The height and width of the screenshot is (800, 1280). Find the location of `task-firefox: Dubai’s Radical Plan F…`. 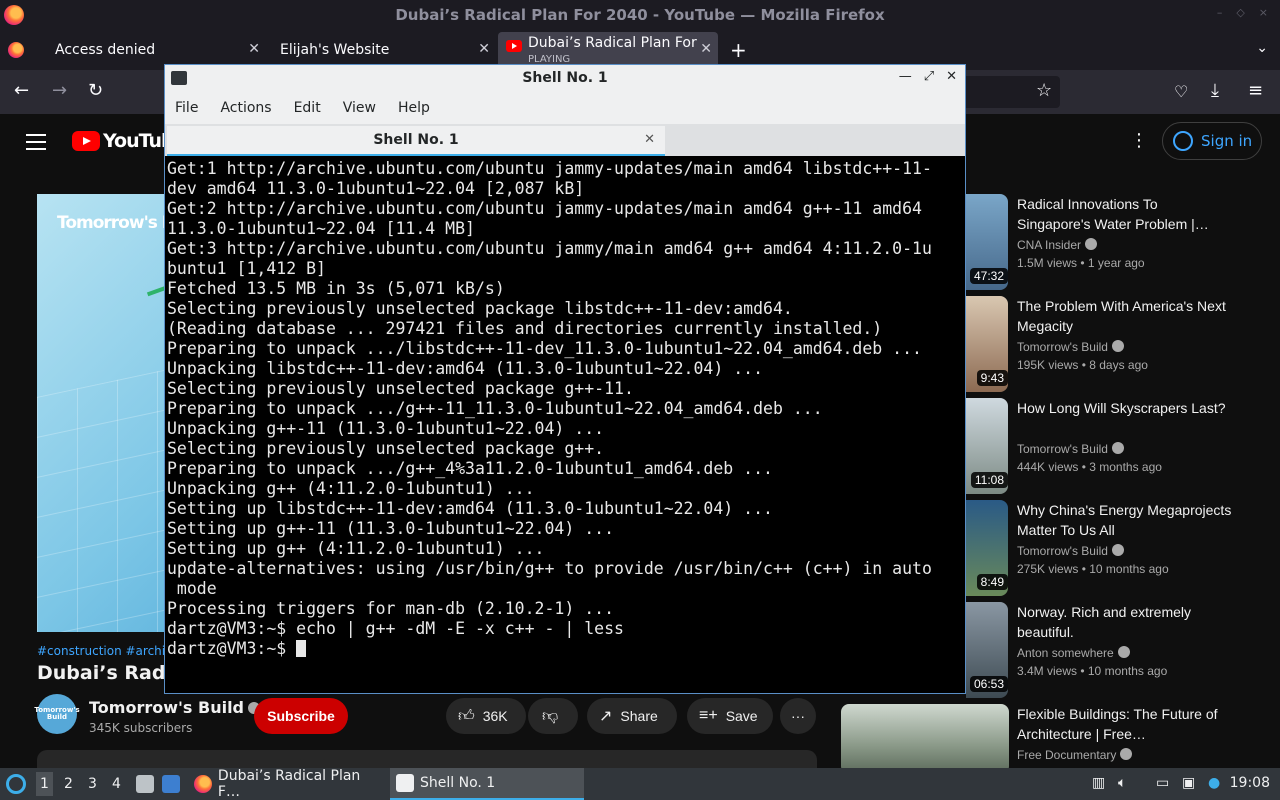

task-firefox: Dubai’s Radical Plan F… is located at coordinates (288, 784).